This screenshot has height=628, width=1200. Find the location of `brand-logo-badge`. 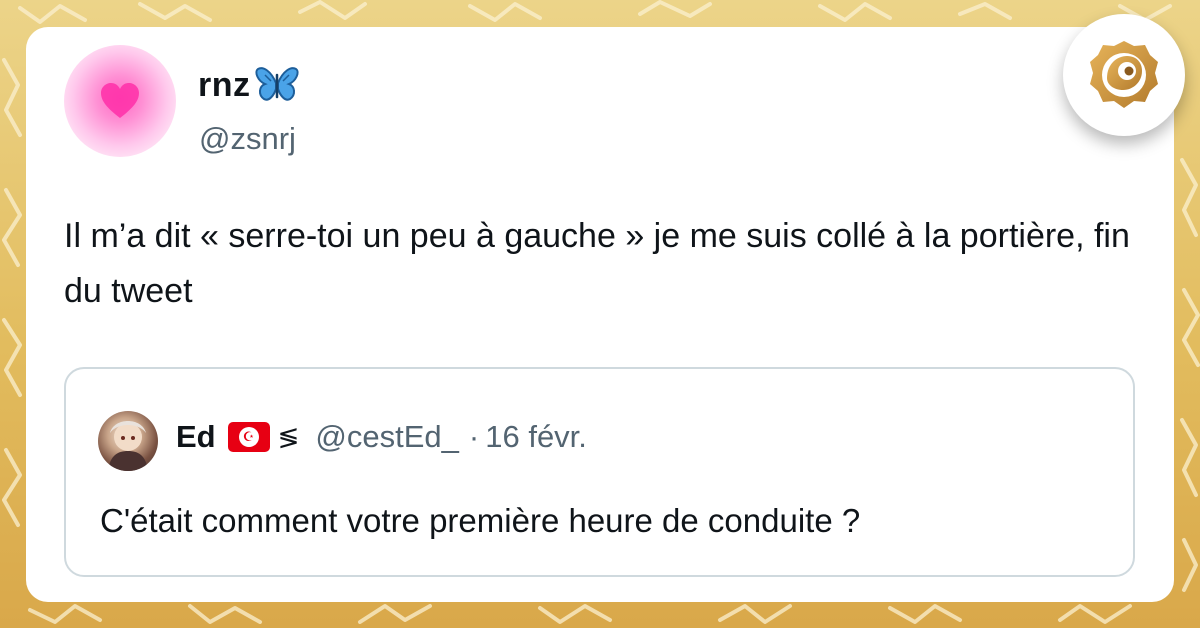

brand-logo-badge is located at coordinates (1124, 75).